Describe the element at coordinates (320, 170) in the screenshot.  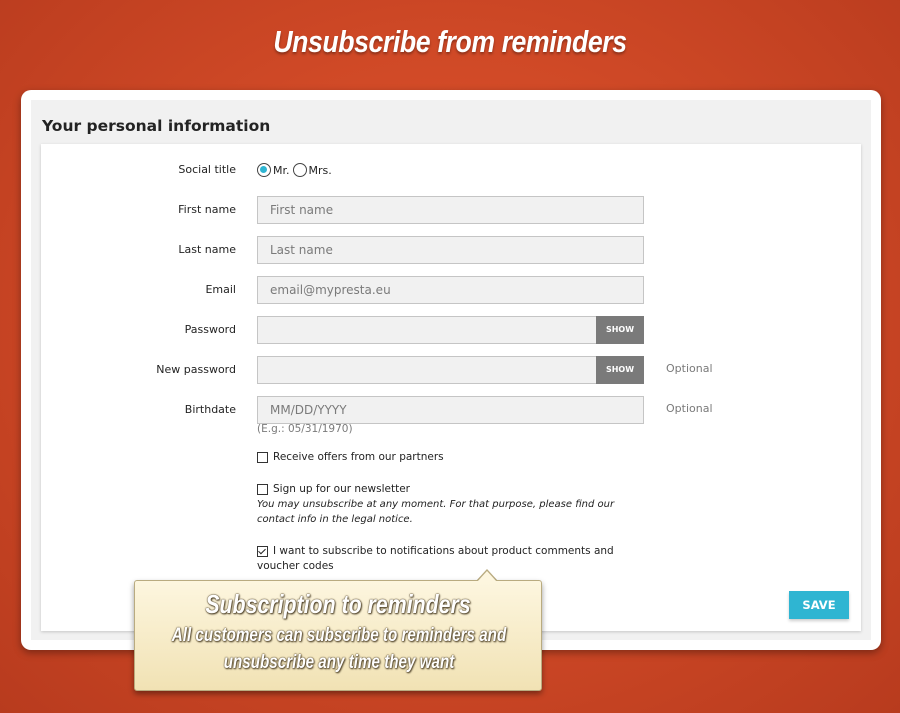
I see `radio-mrs-label: Mrs.` at that location.